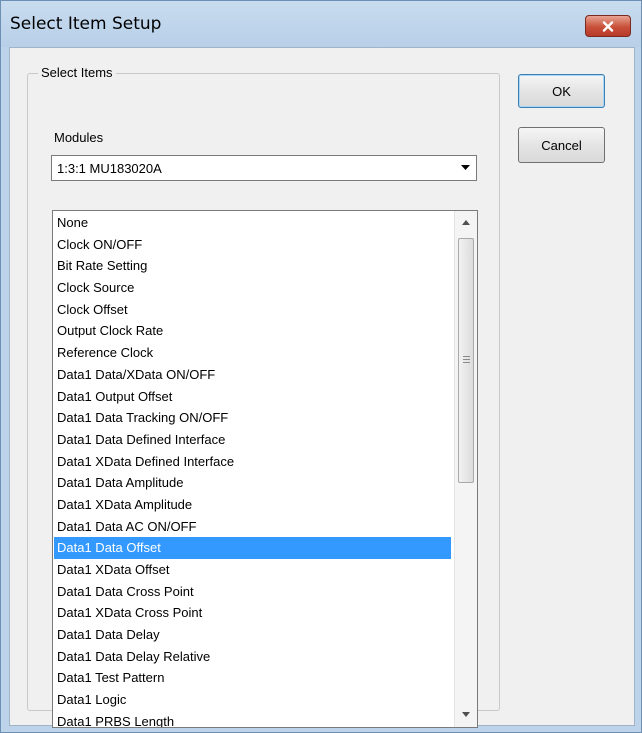 This screenshot has width=642, height=733. Describe the element at coordinates (252, 700) in the screenshot. I see `list-item: Data1 Logic` at that location.